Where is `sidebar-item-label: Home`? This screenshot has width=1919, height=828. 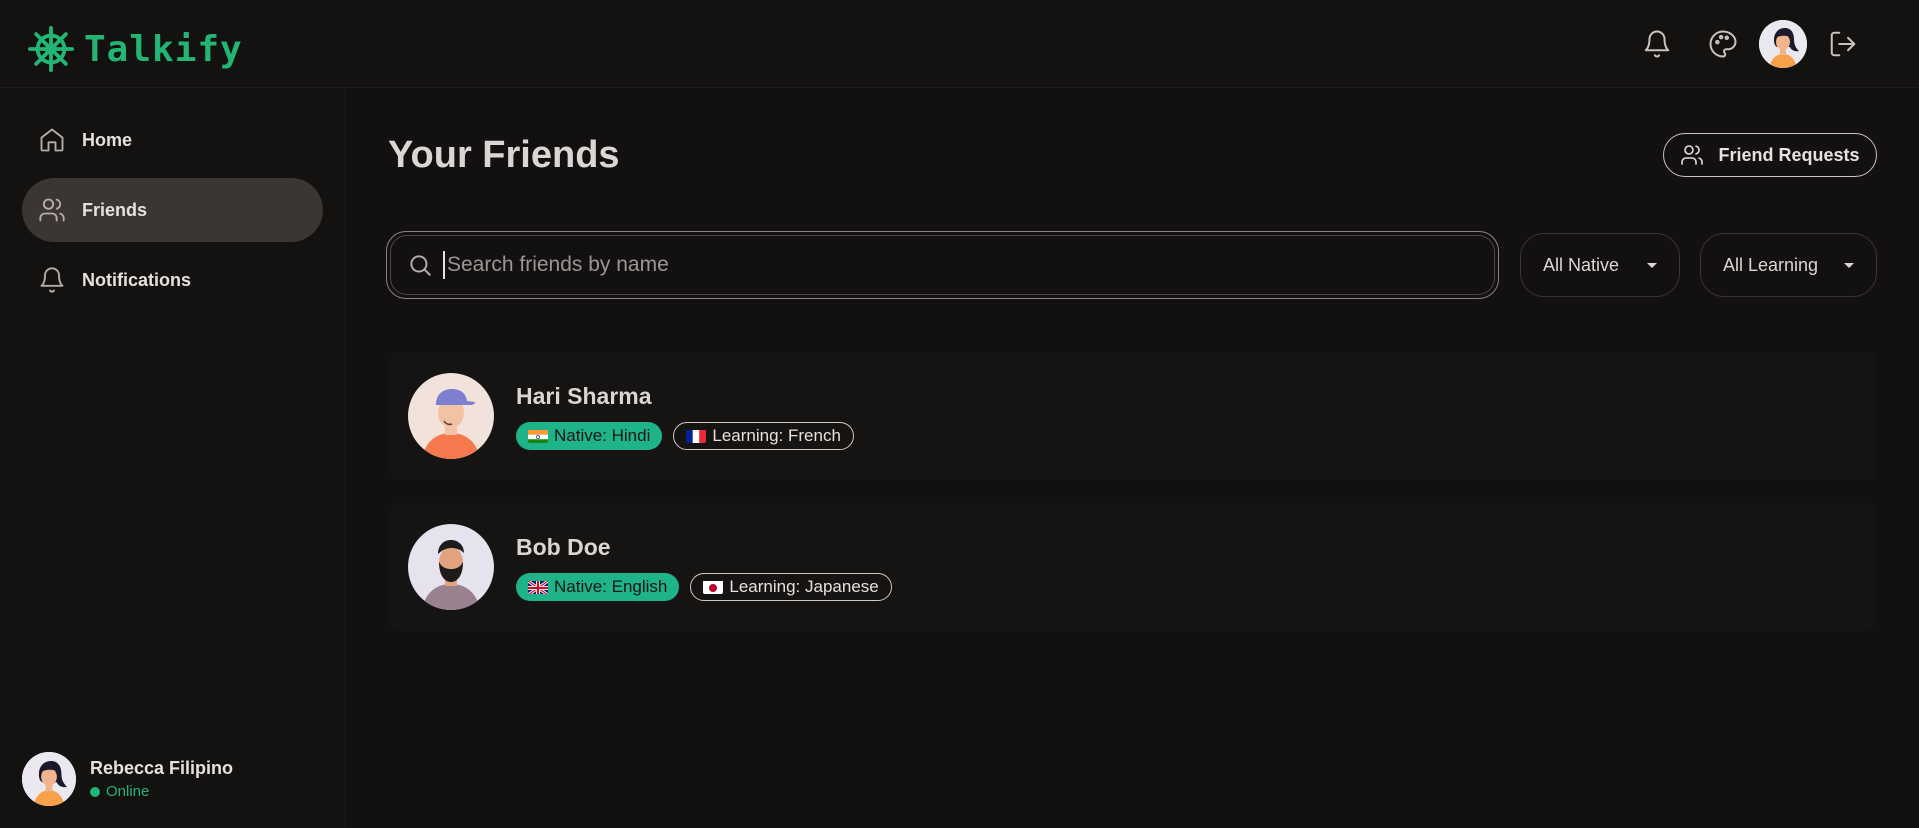
sidebar-item-label: Home is located at coordinates (107, 139).